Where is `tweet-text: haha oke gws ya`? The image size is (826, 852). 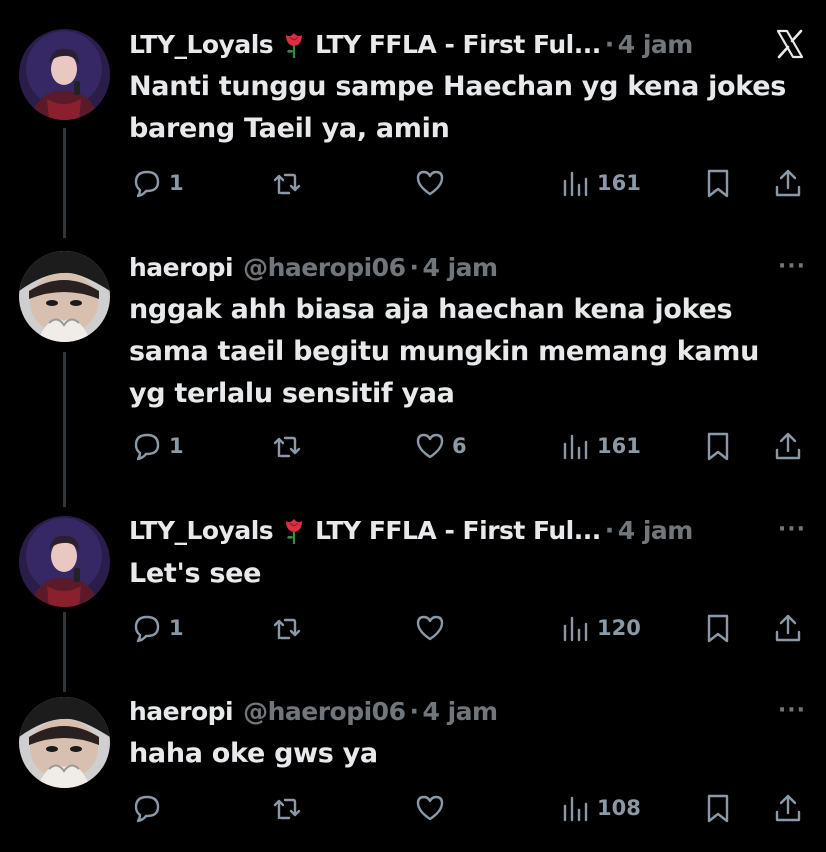 tweet-text: haha oke gws ya is located at coordinates (253, 753).